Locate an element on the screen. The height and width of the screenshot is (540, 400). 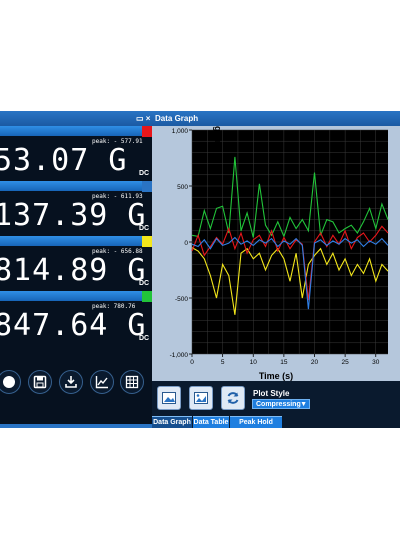
graph-icon is located at coordinates (101, 382).